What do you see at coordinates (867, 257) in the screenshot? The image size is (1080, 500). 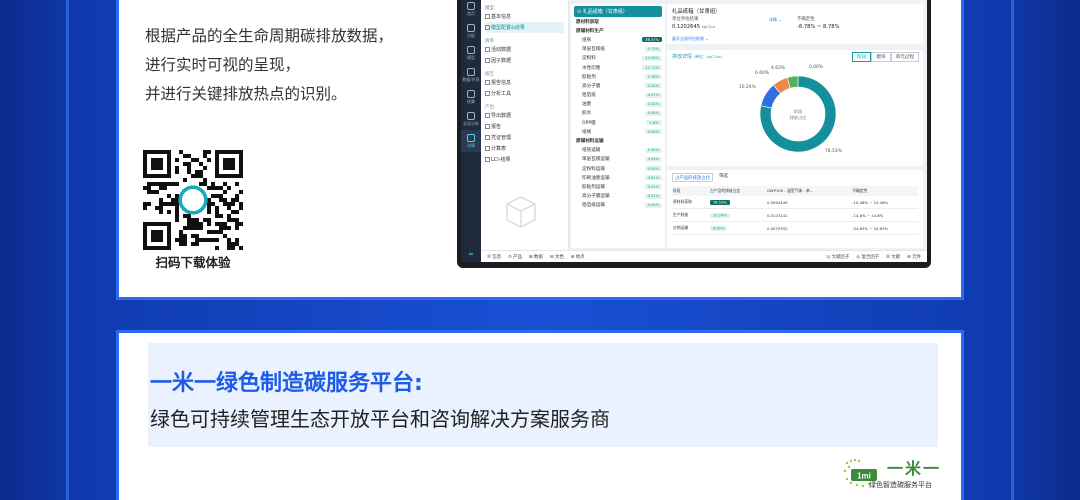 I see `footer-link: ◎ 复合因子` at bounding box center [867, 257].